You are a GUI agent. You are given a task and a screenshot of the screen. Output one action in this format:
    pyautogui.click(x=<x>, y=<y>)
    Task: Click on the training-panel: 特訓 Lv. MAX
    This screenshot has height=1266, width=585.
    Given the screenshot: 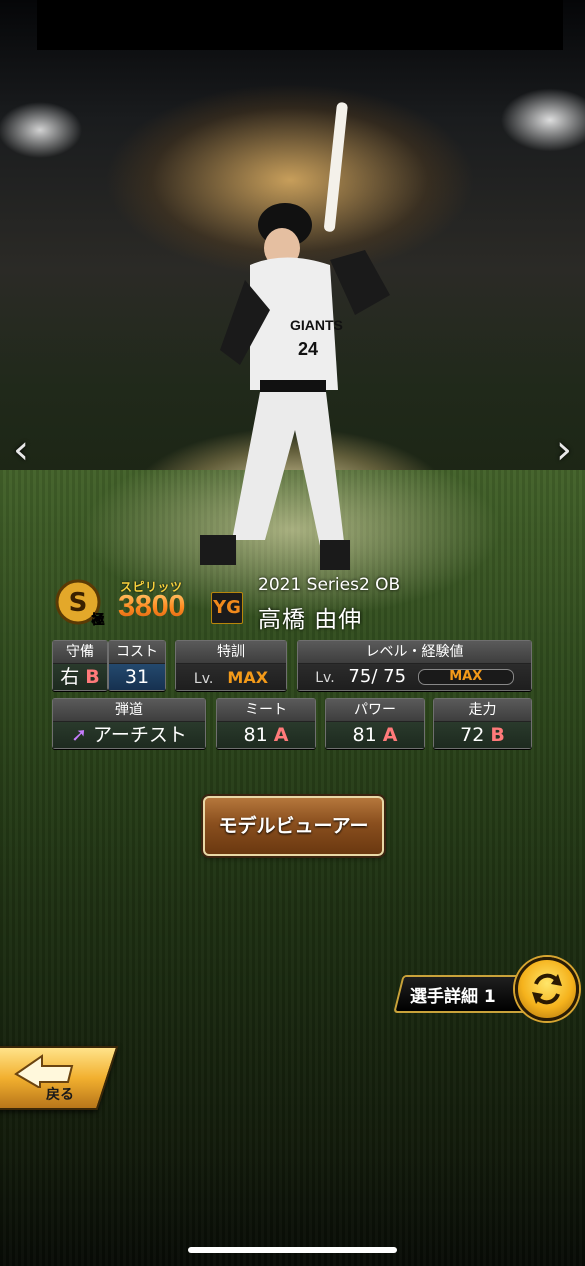 What is the action you would take?
    pyautogui.click(x=231, y=665)
    